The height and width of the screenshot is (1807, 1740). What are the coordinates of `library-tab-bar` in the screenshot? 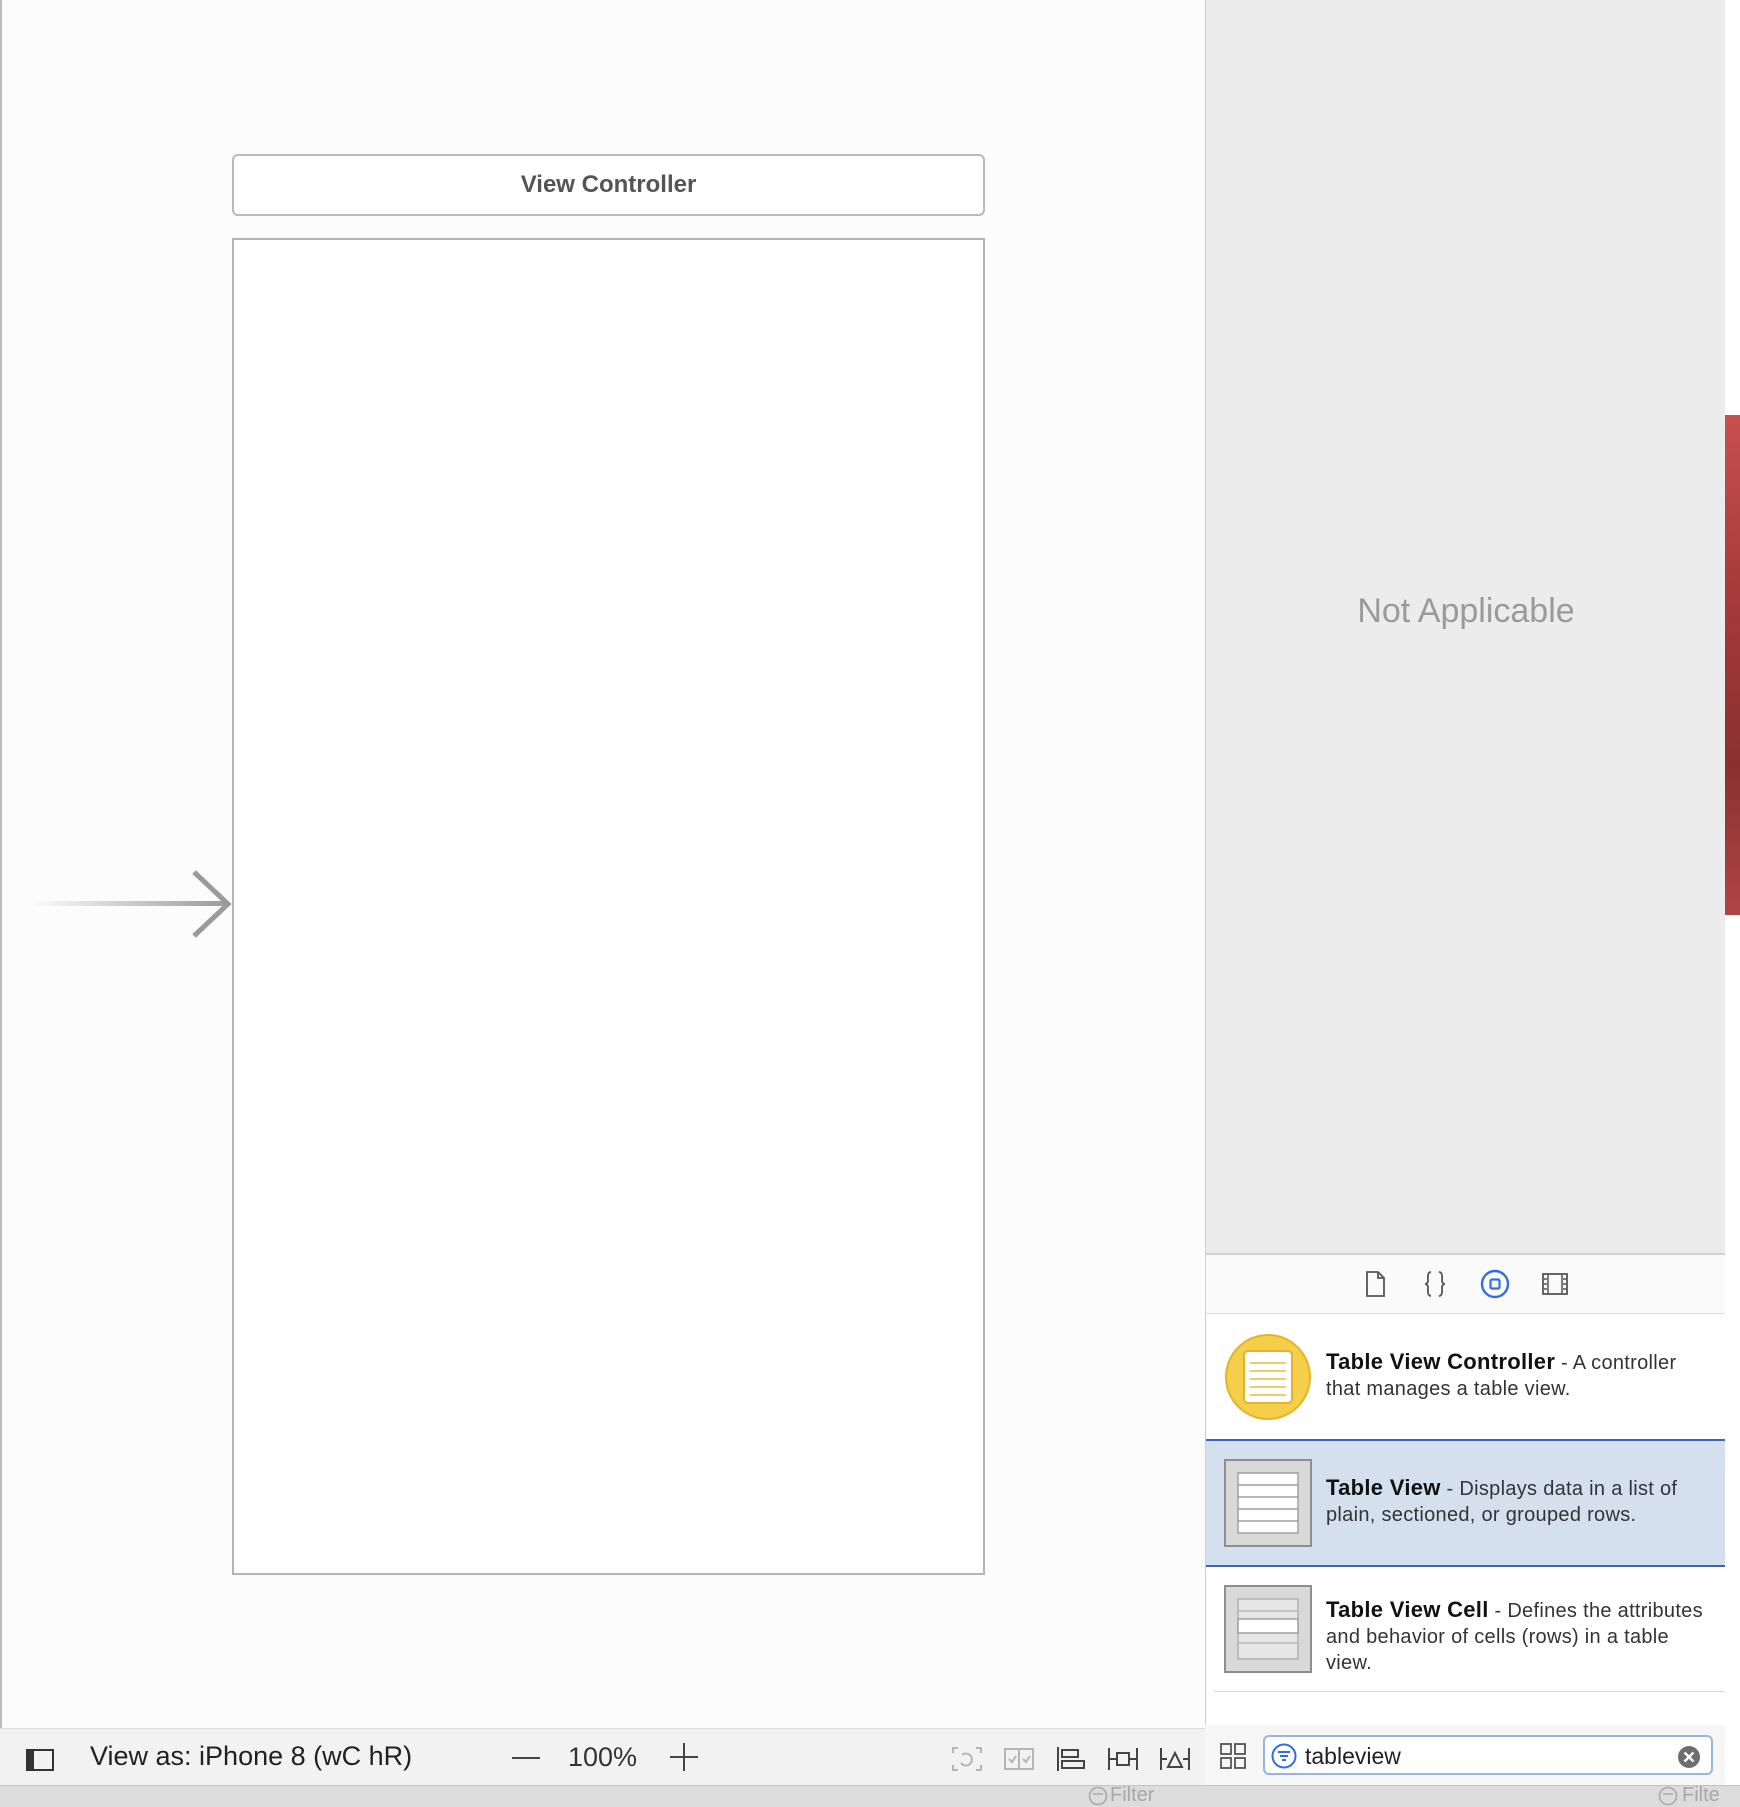 It's located at (1466, 1284).